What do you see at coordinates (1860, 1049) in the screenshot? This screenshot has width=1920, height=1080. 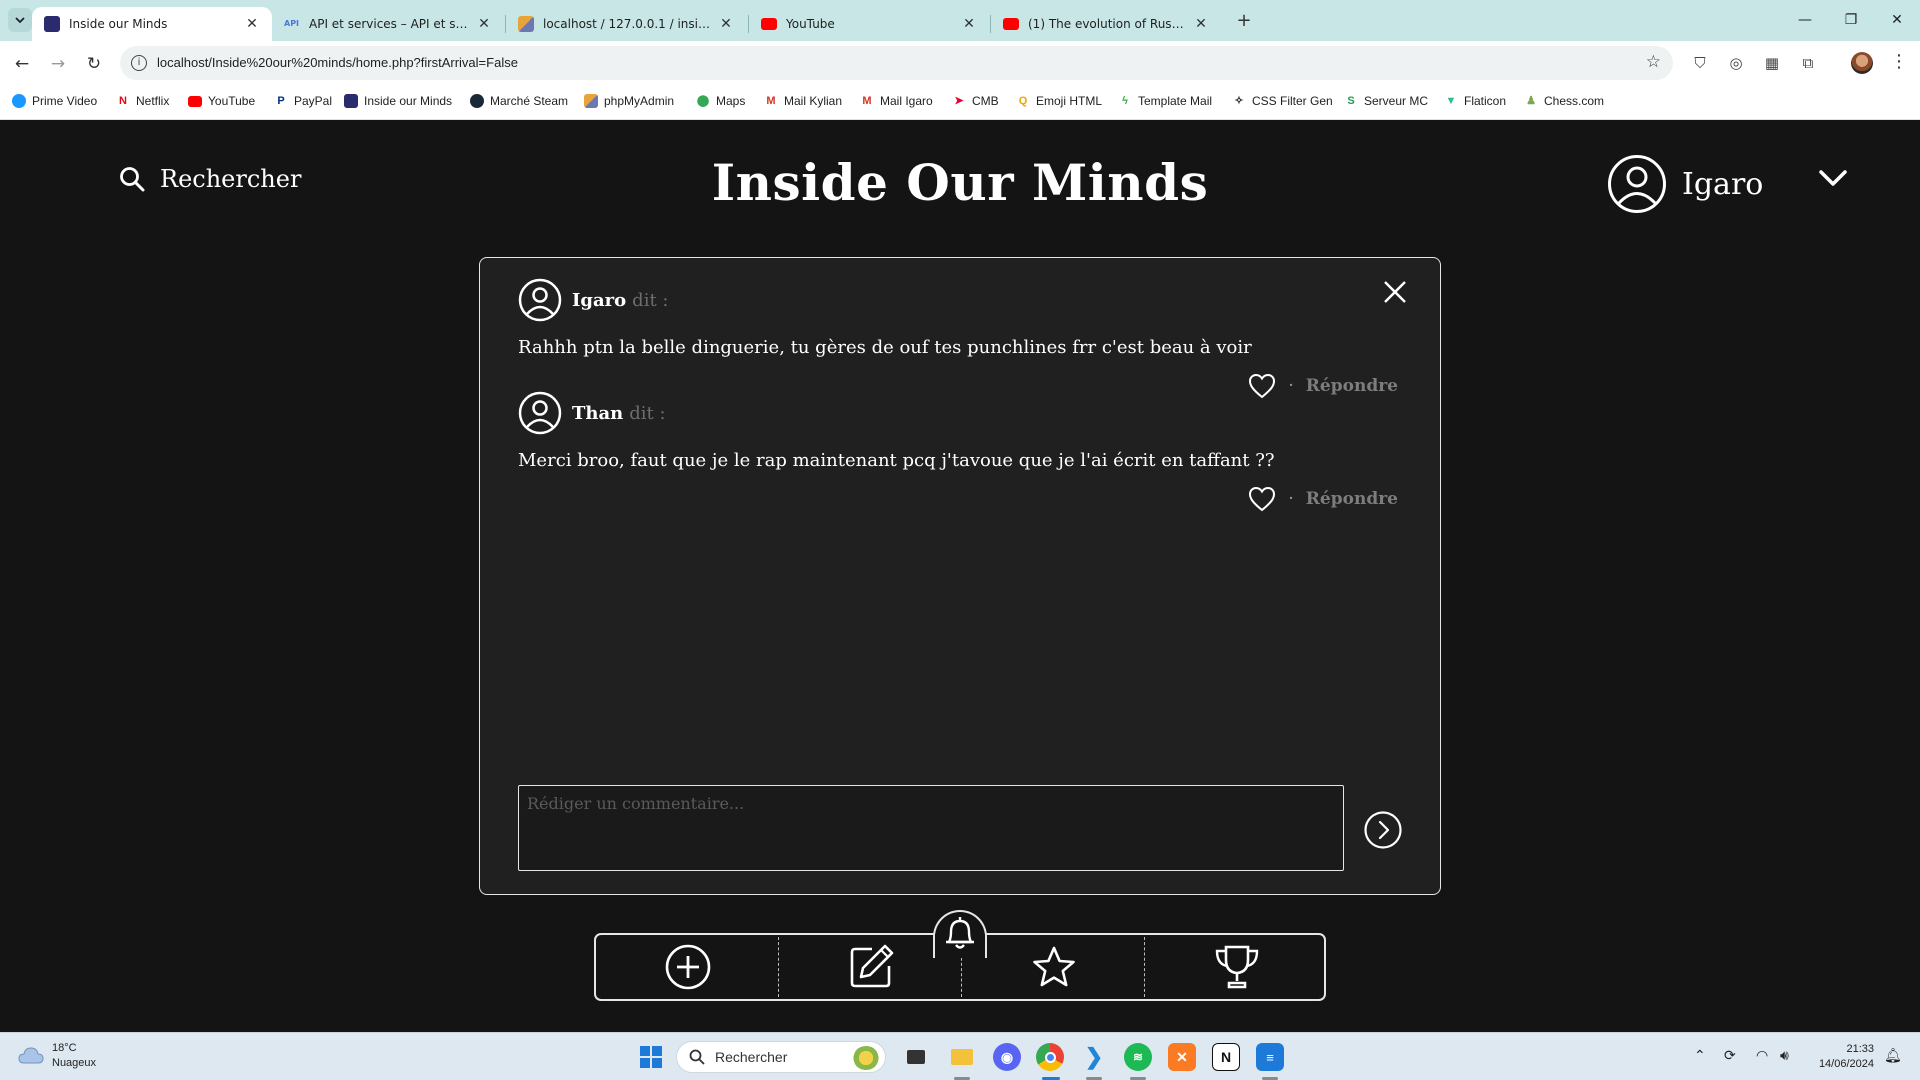 I see `clock-time: 21:33` at bounding box center [1860, 1049].